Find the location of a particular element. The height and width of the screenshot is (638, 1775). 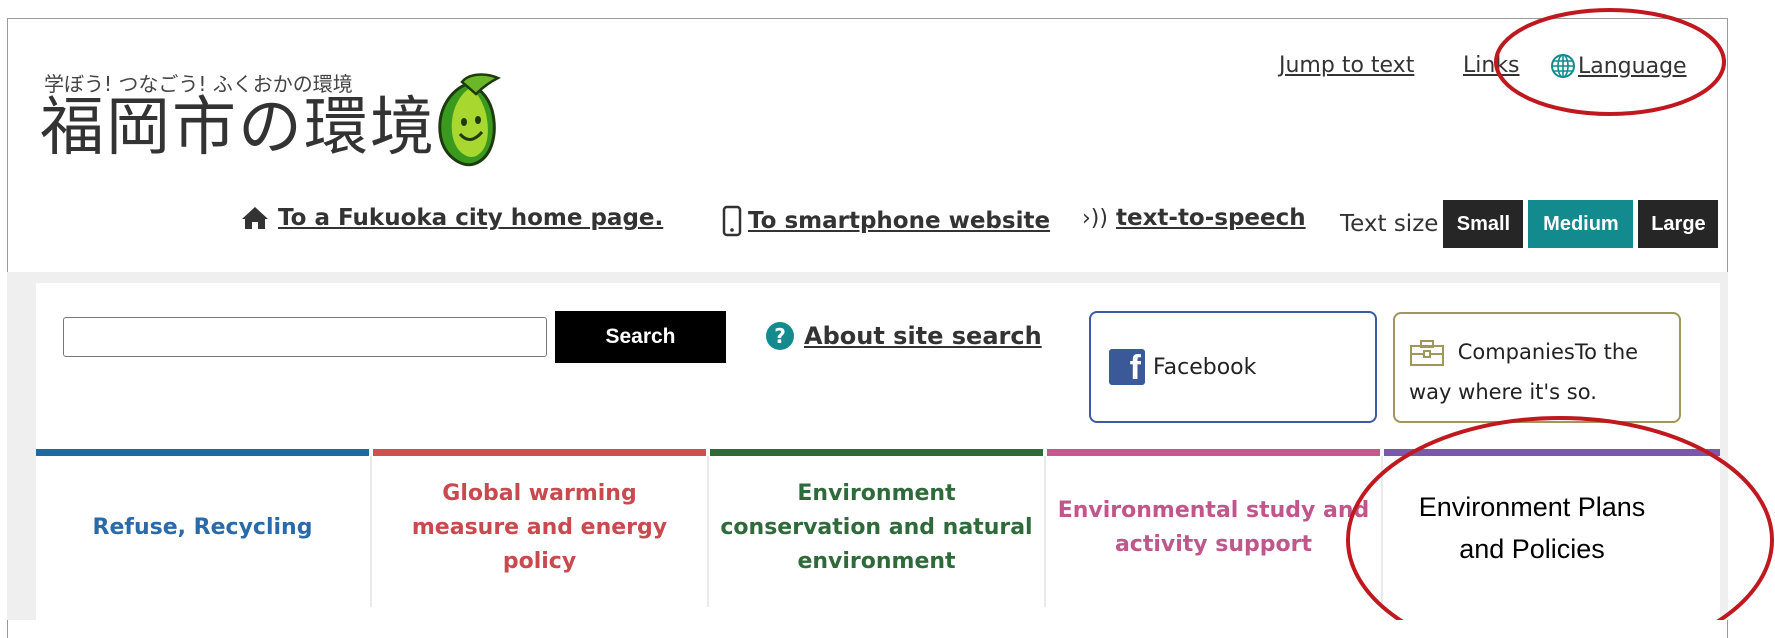

jump-to-text-link: Jump to text is located at coordinates (1346, 65).